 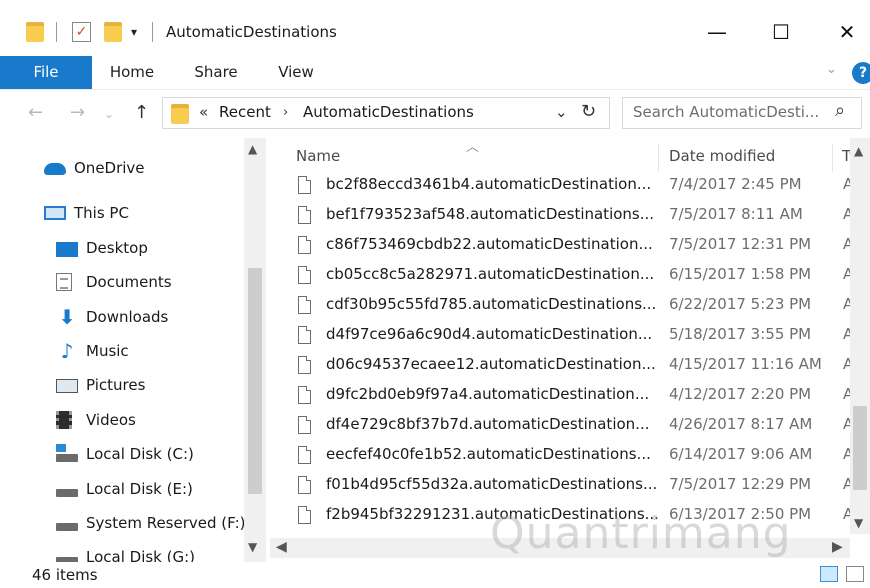 What do you see at coordinates (840, 110) in the screenshot?
I see `search-icon: ⌕` at bounding box center [840, 110].